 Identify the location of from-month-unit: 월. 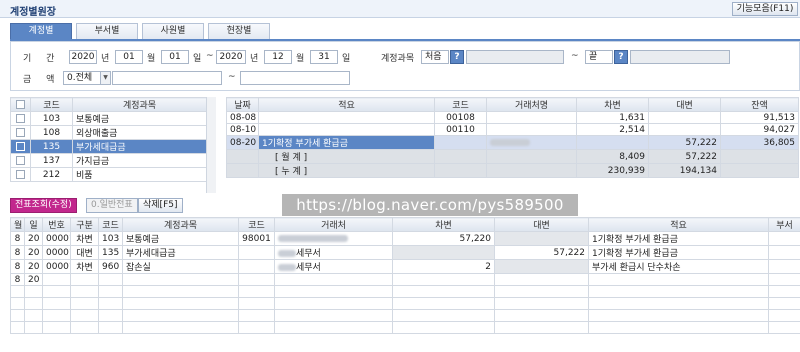
(151, 59).